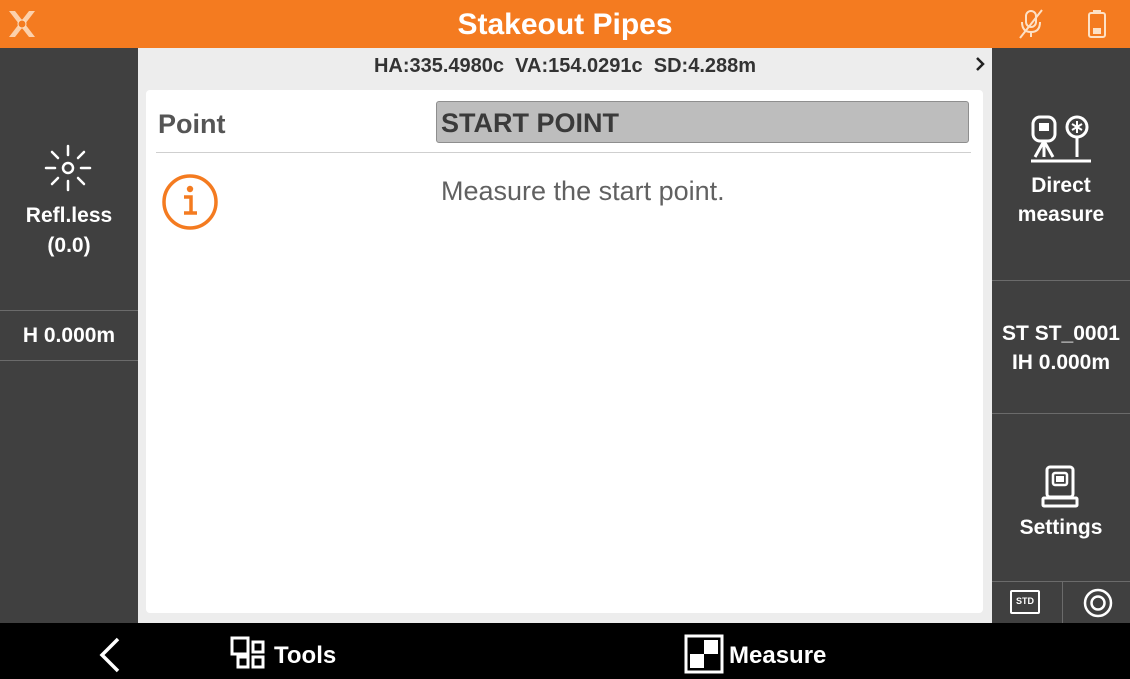  What do you see at coordinates (110, 655) in the screenshot?
I see `back-arrow-icon` at bounding box center [110, 655].